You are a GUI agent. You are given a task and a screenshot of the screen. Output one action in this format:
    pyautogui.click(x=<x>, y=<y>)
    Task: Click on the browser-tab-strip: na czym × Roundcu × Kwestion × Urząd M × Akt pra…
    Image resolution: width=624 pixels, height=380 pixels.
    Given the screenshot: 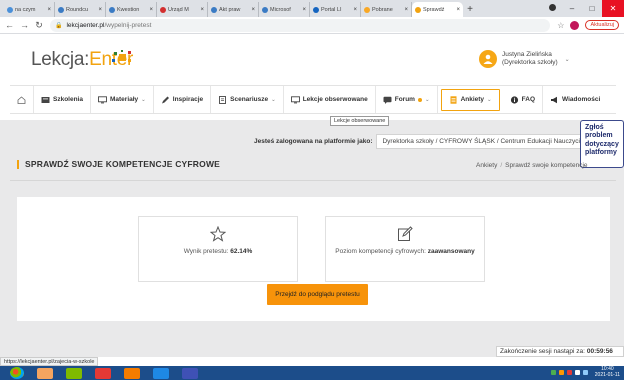 What is the action you would take?
    pyautogui.click(x=312, y=8)
    